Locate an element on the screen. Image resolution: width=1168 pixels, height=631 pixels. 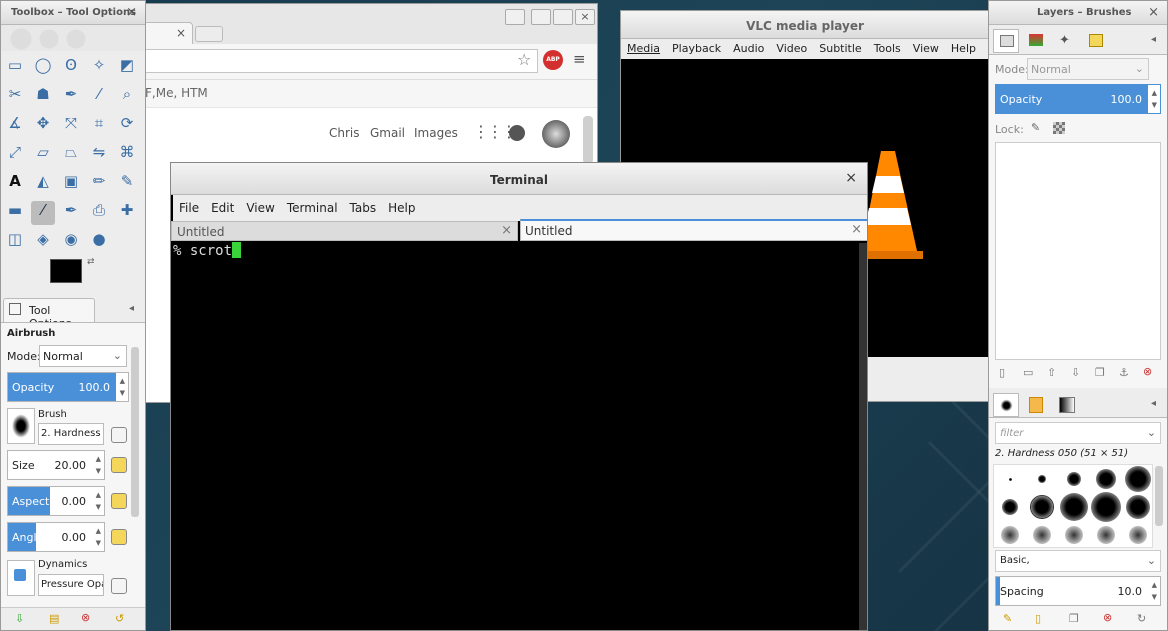
tab-undo is located at coordinates (1096, 41).